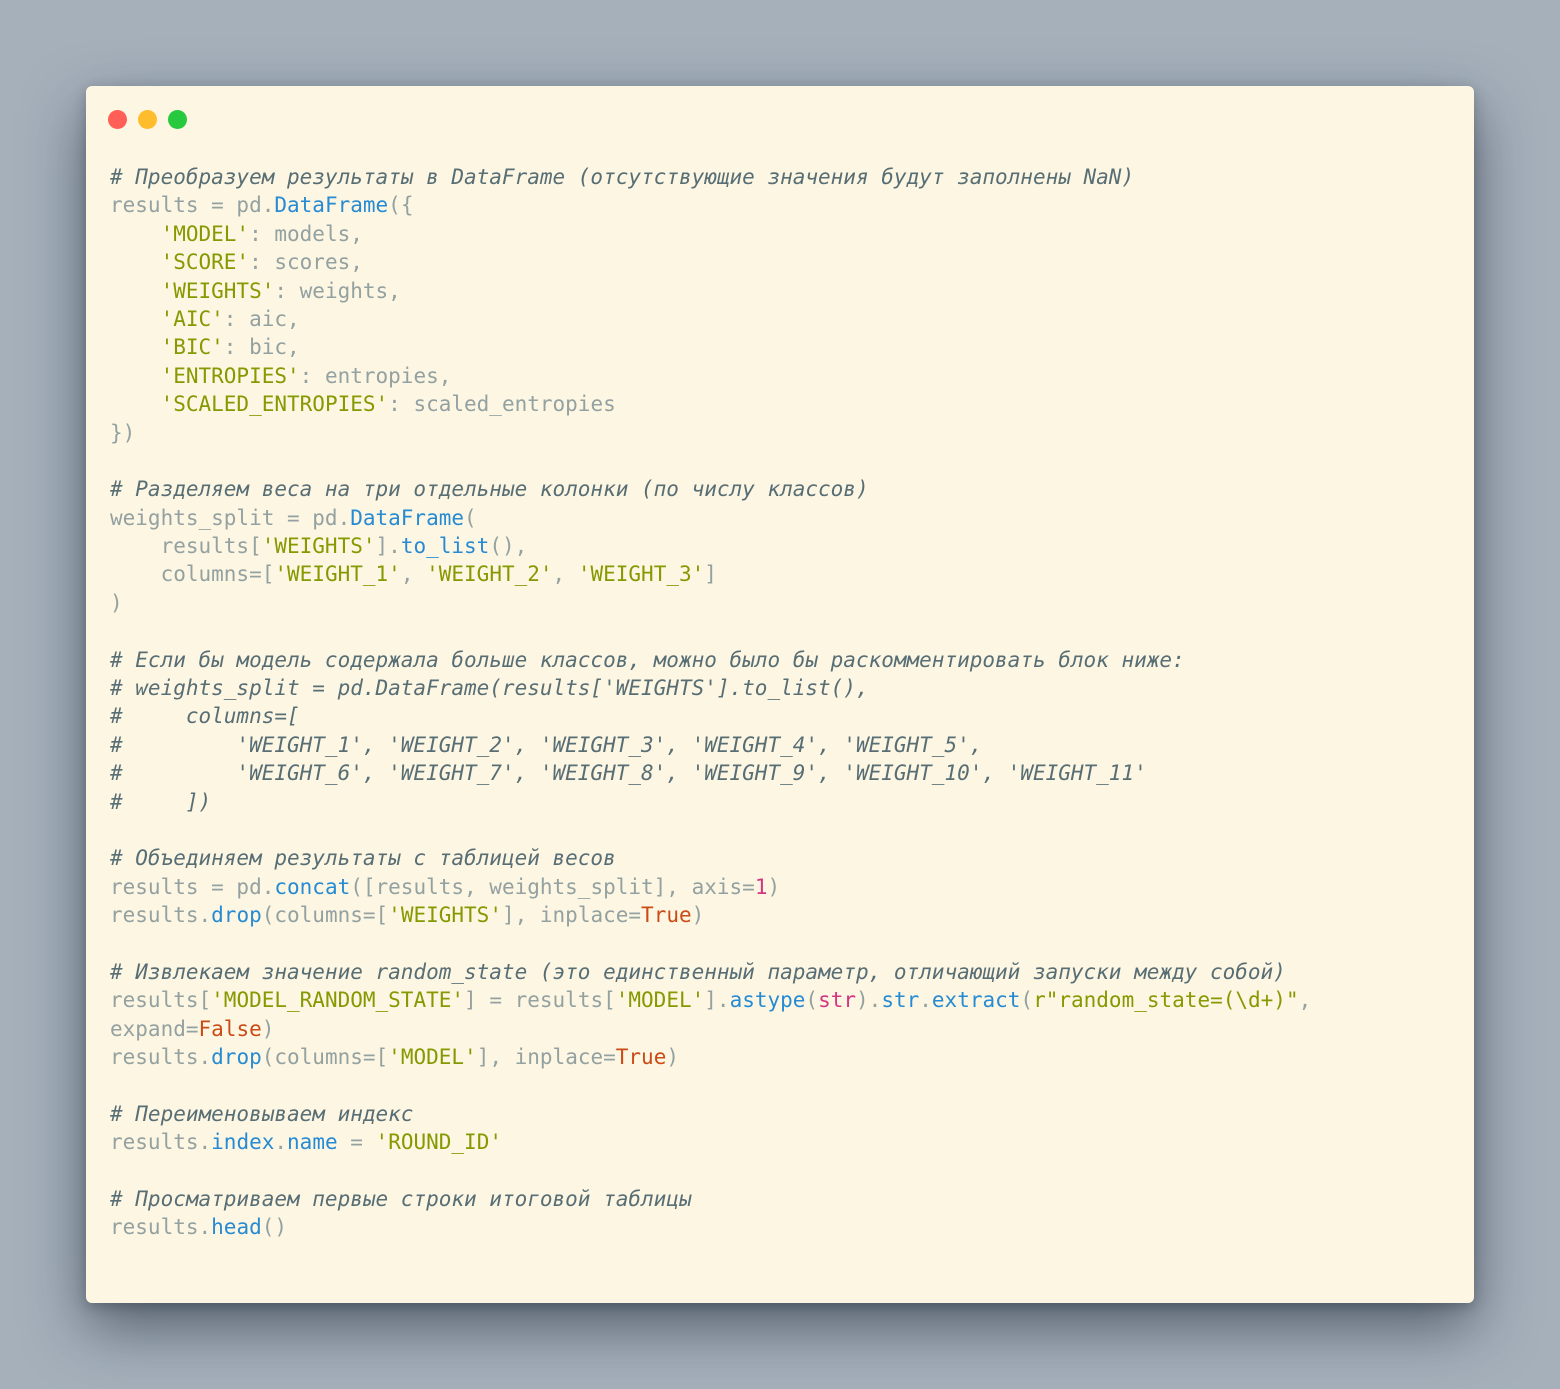 The width and height of the screenshot is (1560, 1389). Describe the element at coordinates (767, 1000) in the screenshot. I see `code-function: astype` at that location.